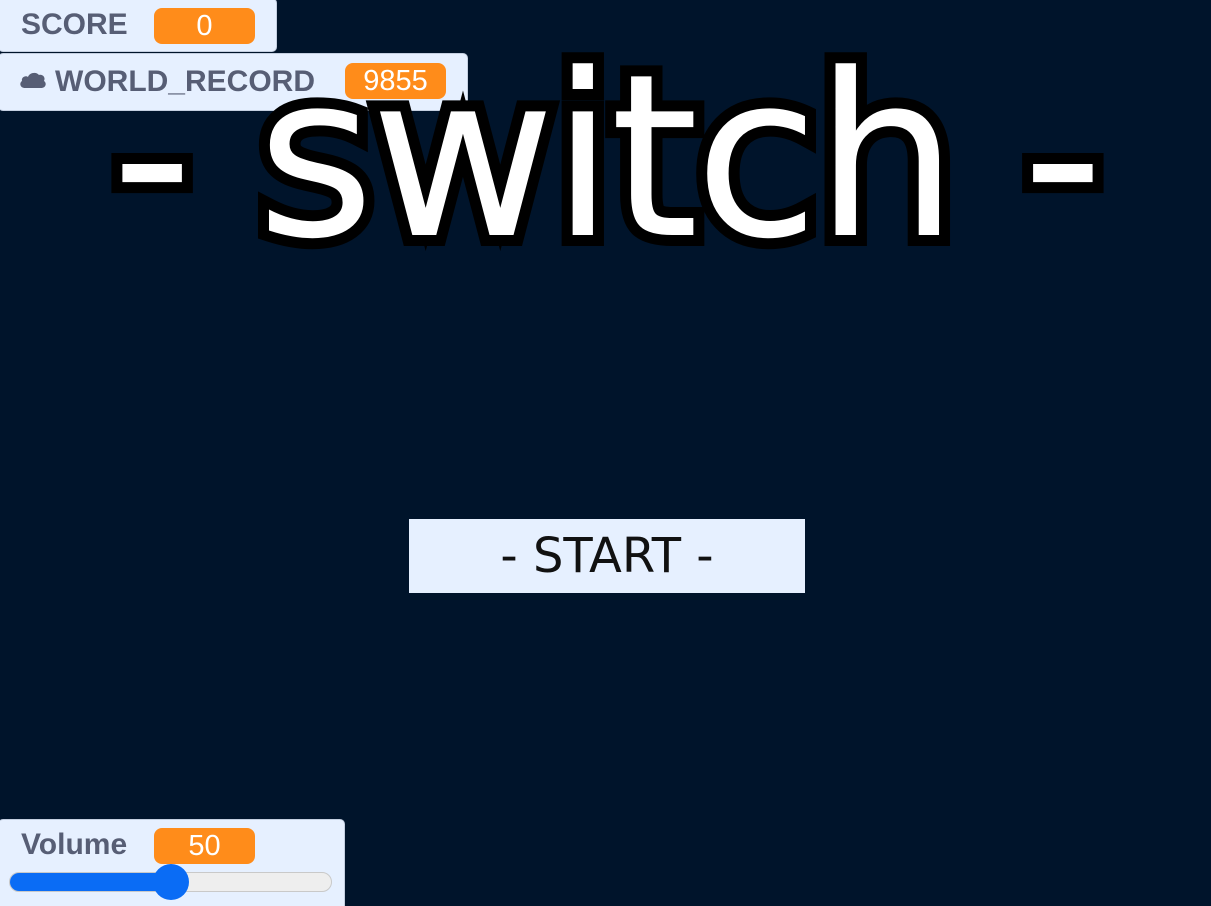 This screenshot has width=1211, height=906. What do you see at coordinates (204, 846) in the screenshot?
I see `volume-value: 50` at bounding box center [204, 846].